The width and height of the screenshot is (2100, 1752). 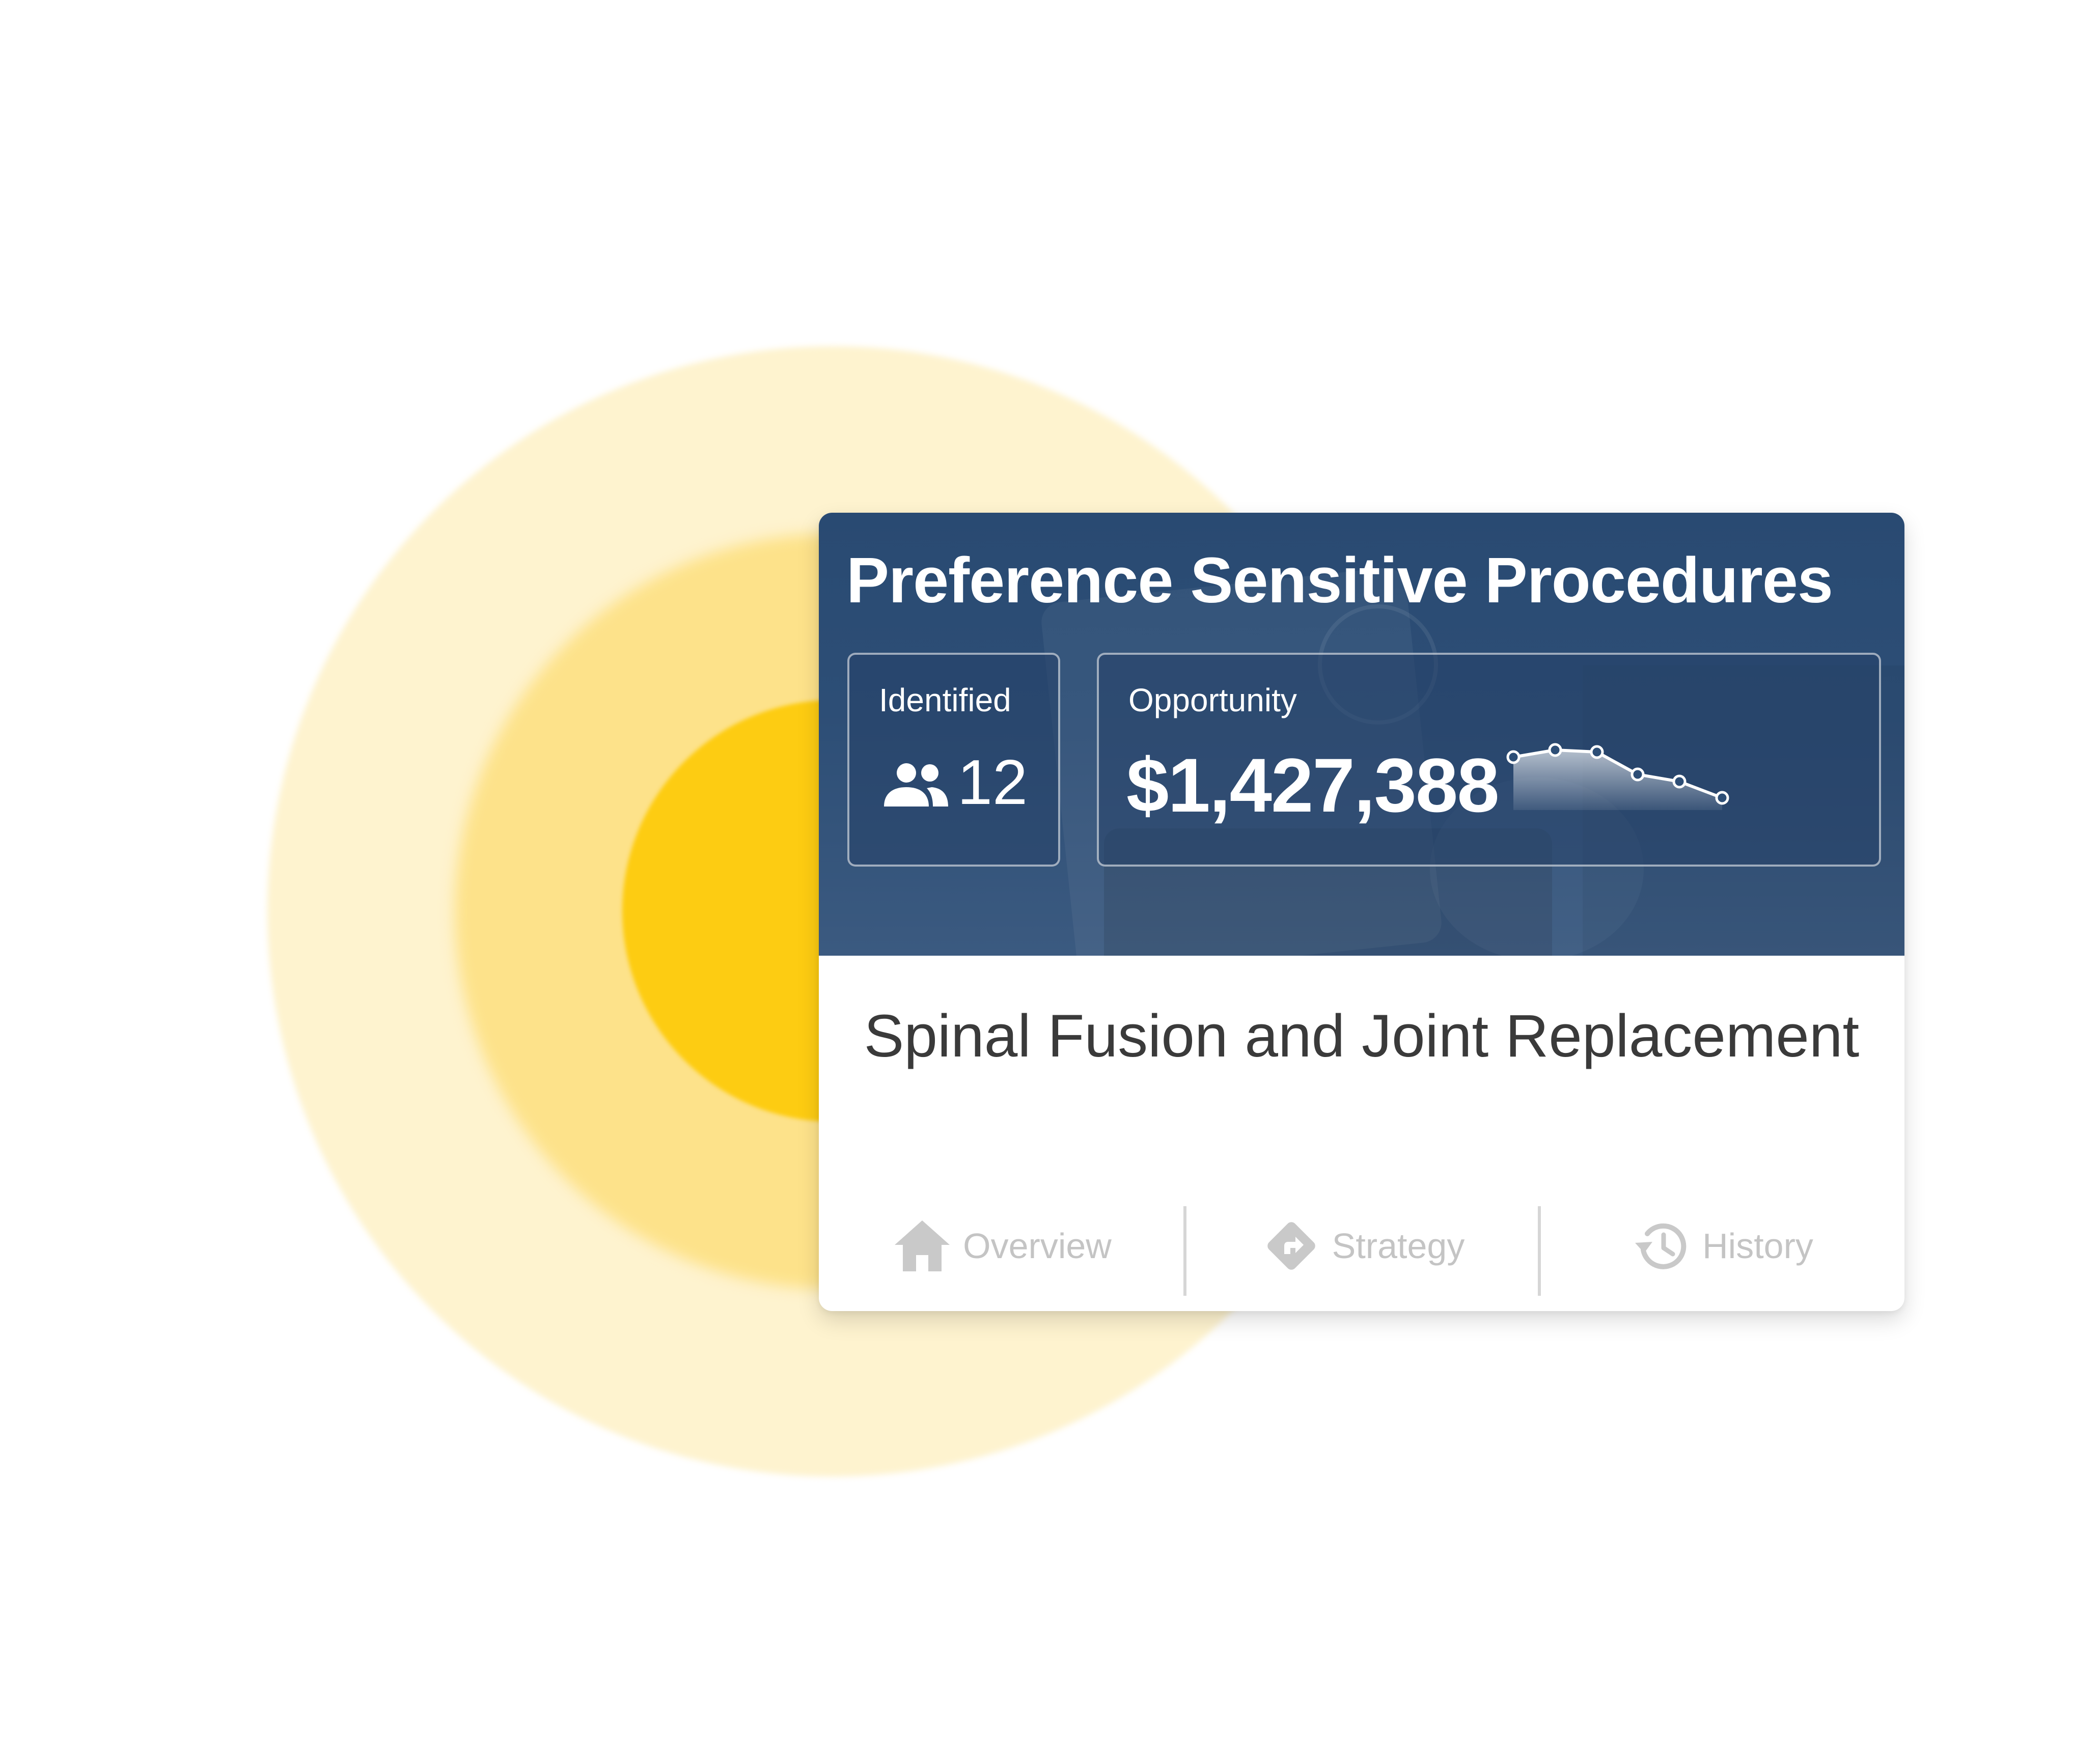 I want to click on card-subtitle: Spinal Fusion and Joint Replacement, so click(x=1362, y=1036).